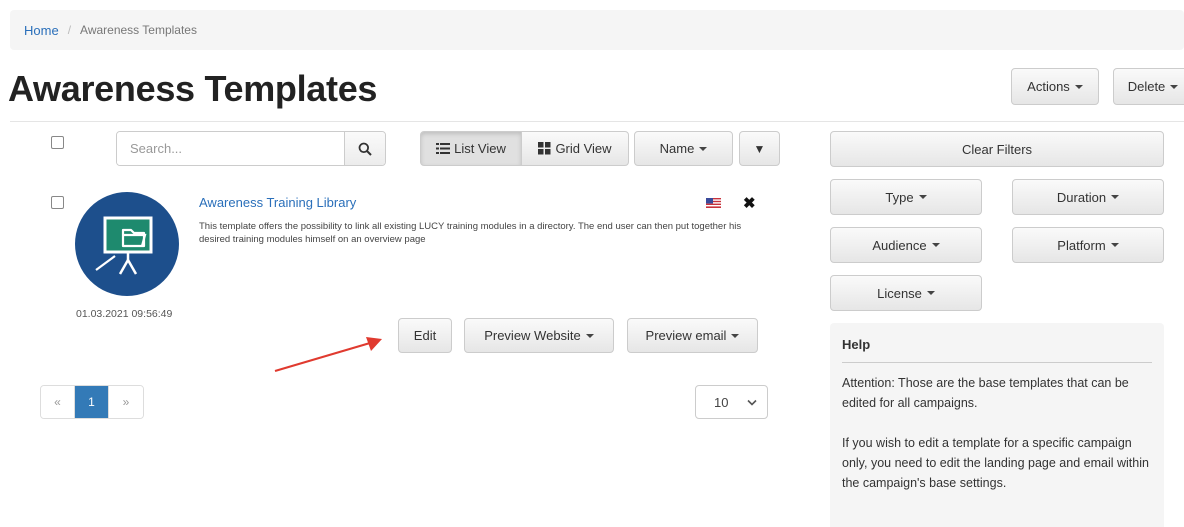  I want to click on preview-email-dropdown: Preview email, so click(692, 335).